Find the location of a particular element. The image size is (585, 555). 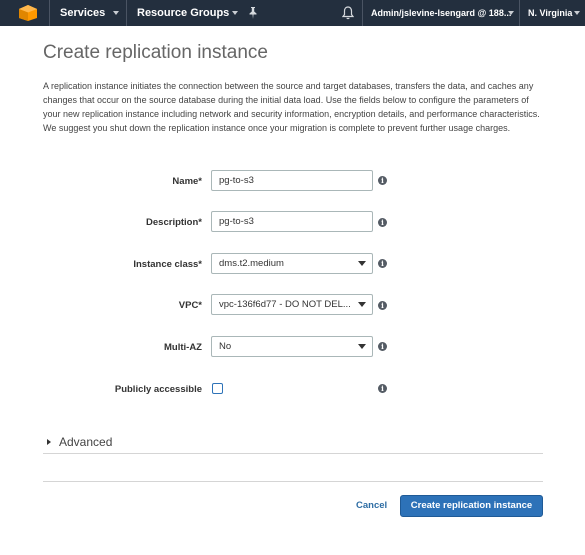

aws-logo-icon is located at coordinates (28, 13).